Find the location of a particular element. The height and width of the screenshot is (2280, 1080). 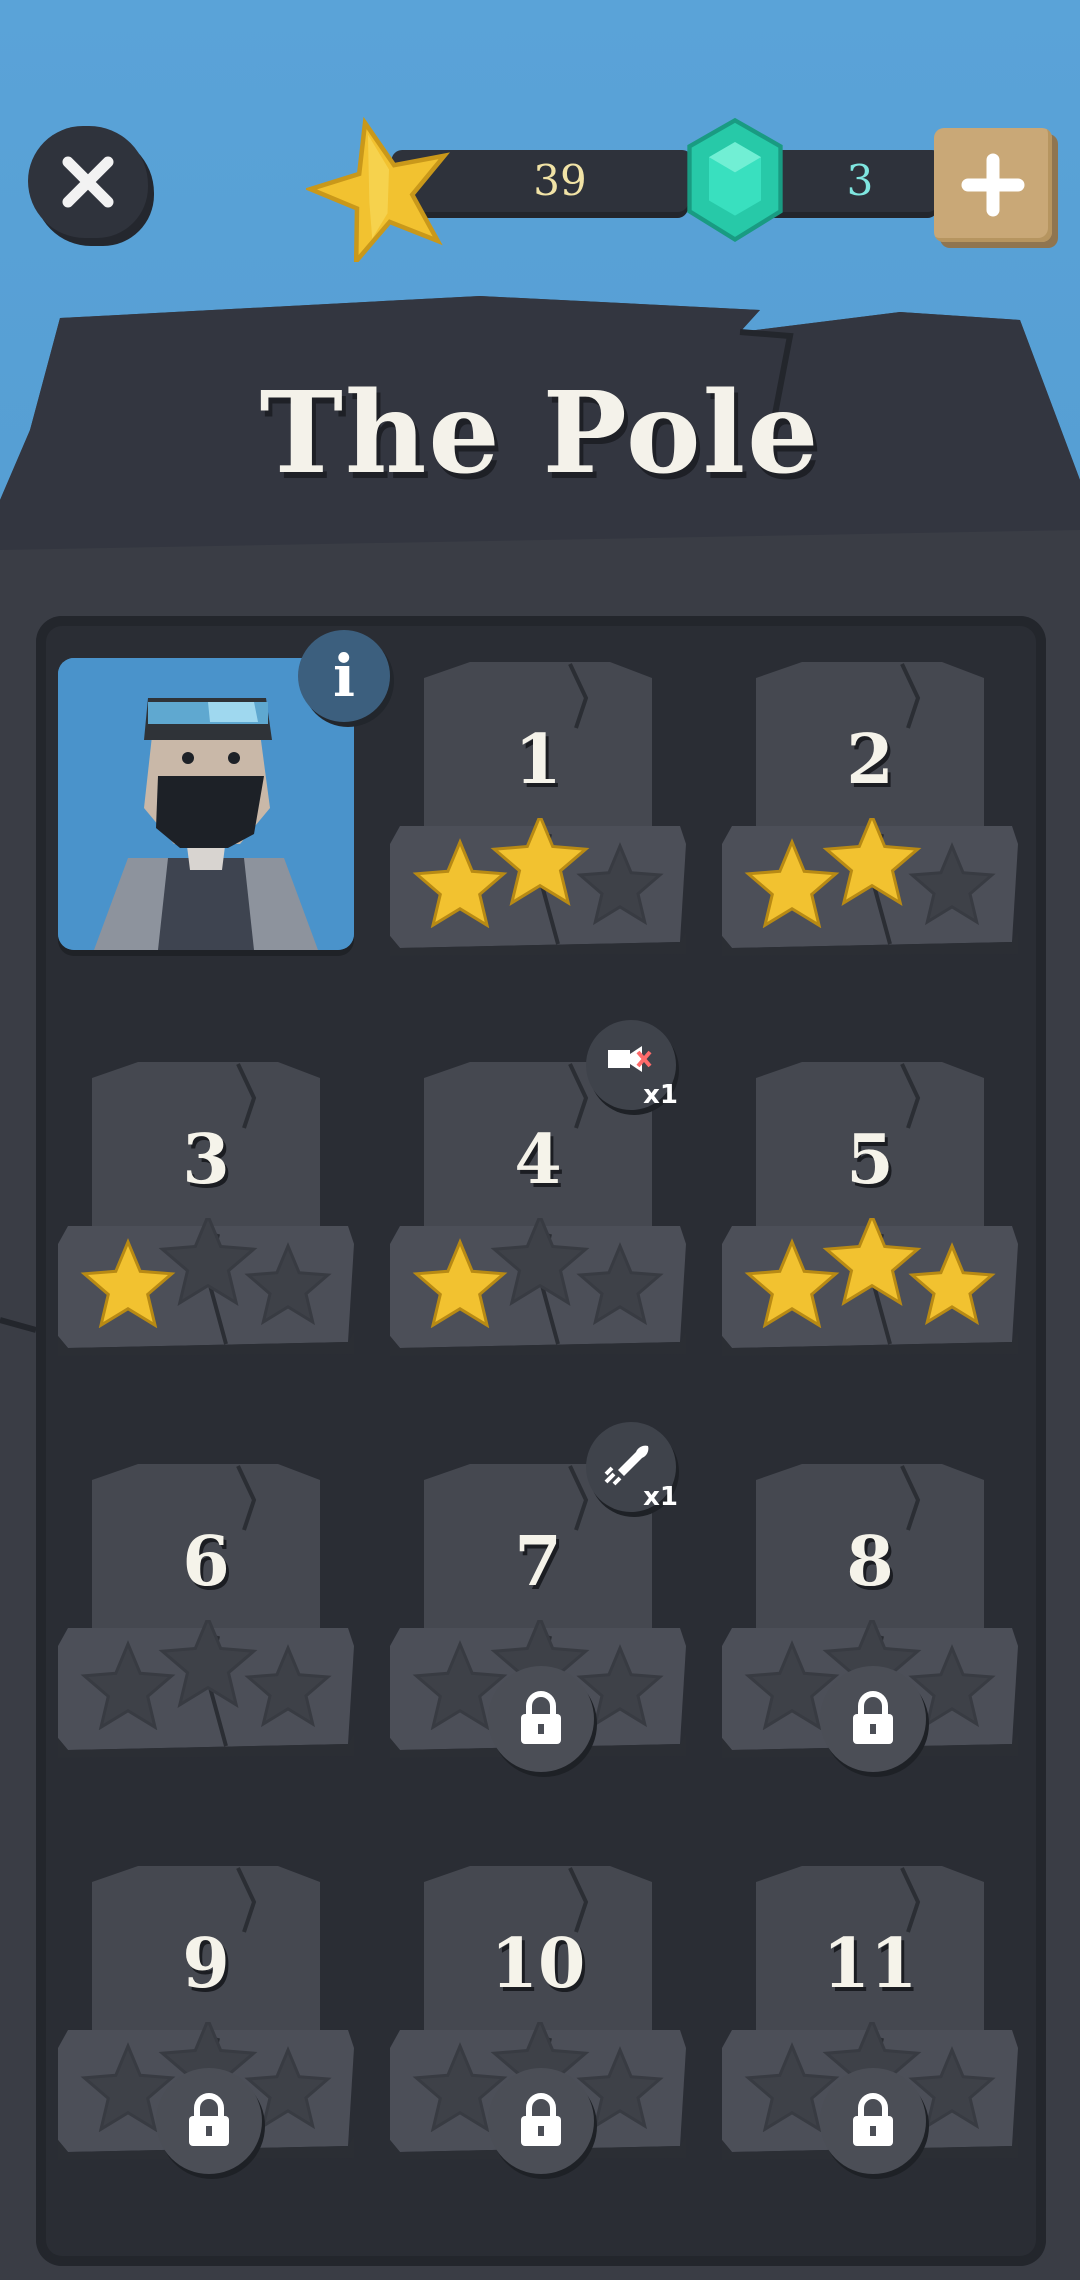

close-icon is located at coordinates (88, 182).